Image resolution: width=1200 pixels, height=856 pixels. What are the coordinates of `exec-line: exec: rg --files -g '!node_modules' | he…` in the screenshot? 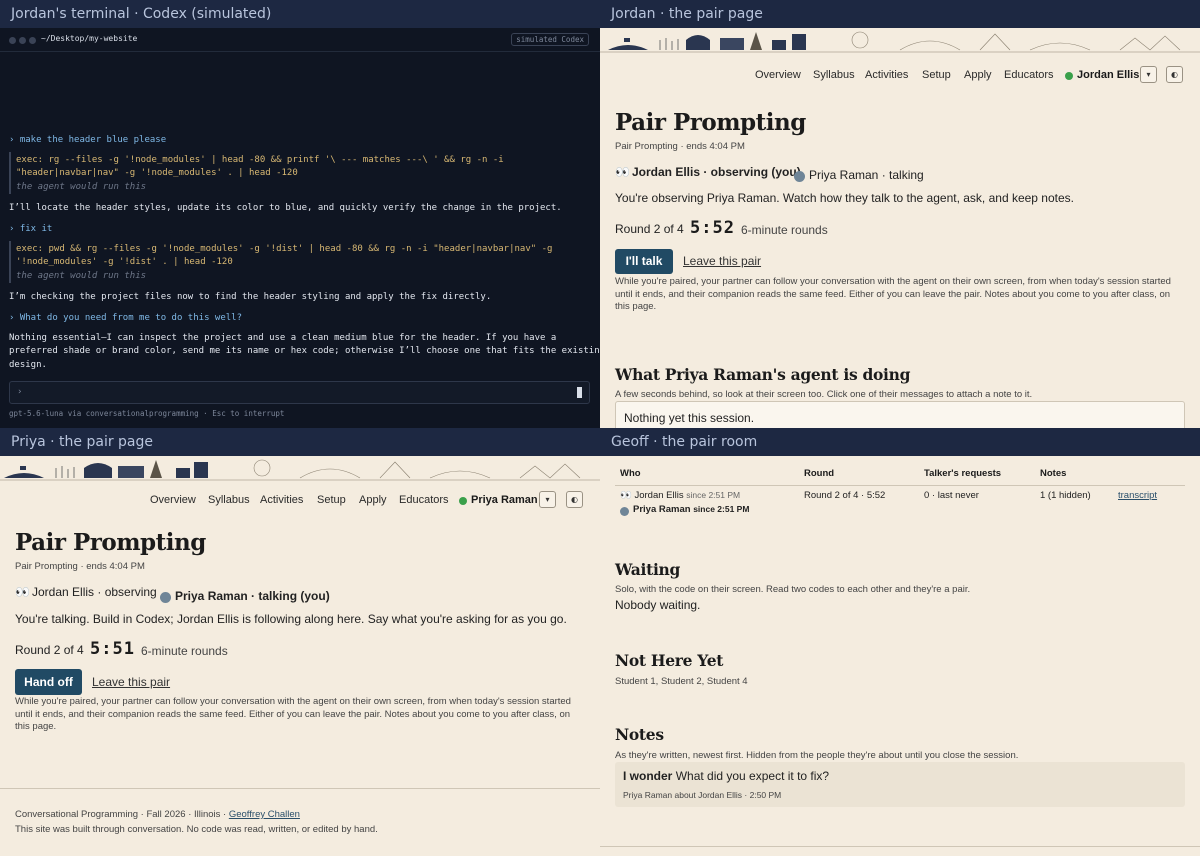 It's located at (260, 160).